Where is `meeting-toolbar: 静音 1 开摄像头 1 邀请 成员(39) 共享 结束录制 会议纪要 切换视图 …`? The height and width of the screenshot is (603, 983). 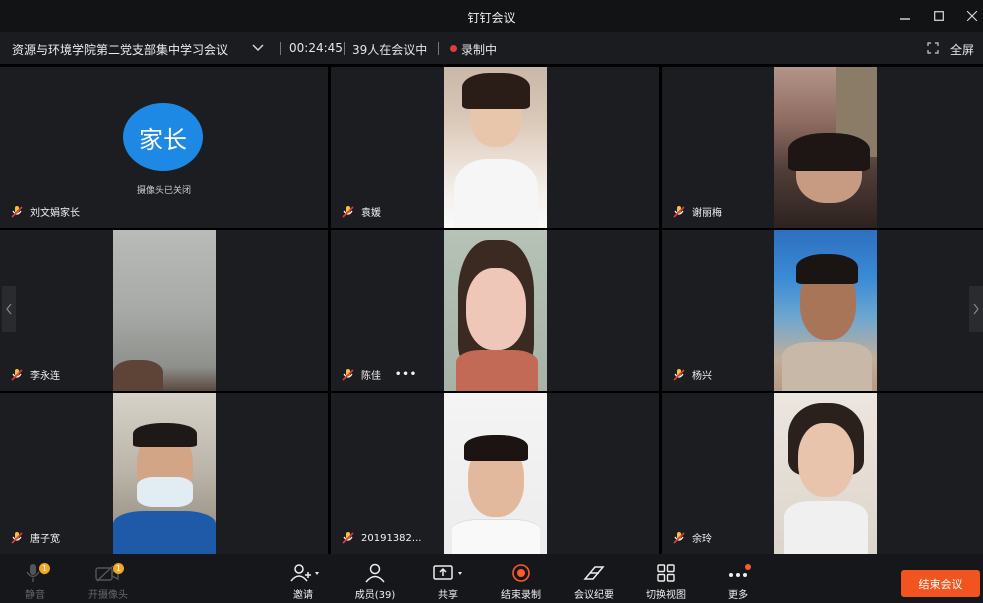
meeting-toolbar: 静音 1 开摄像头 1 邀请 成员(39) 共享 结束录制 会议纪要 切换视图 … is located at coordinates (491, 578).